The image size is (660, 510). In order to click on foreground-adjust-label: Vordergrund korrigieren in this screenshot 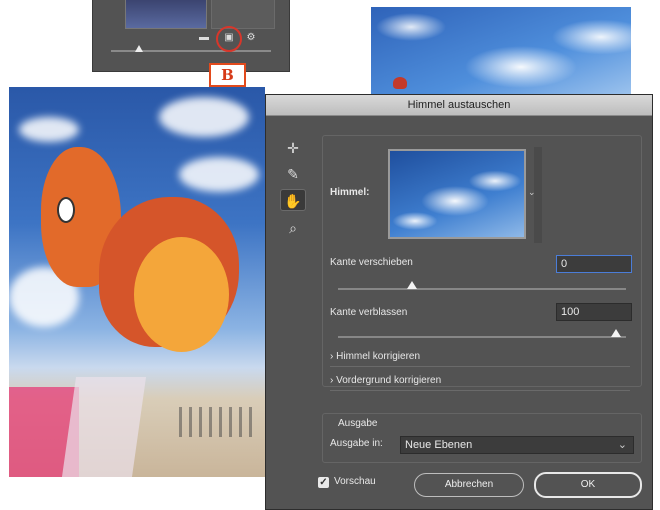, I will do `click(389, 380)`.